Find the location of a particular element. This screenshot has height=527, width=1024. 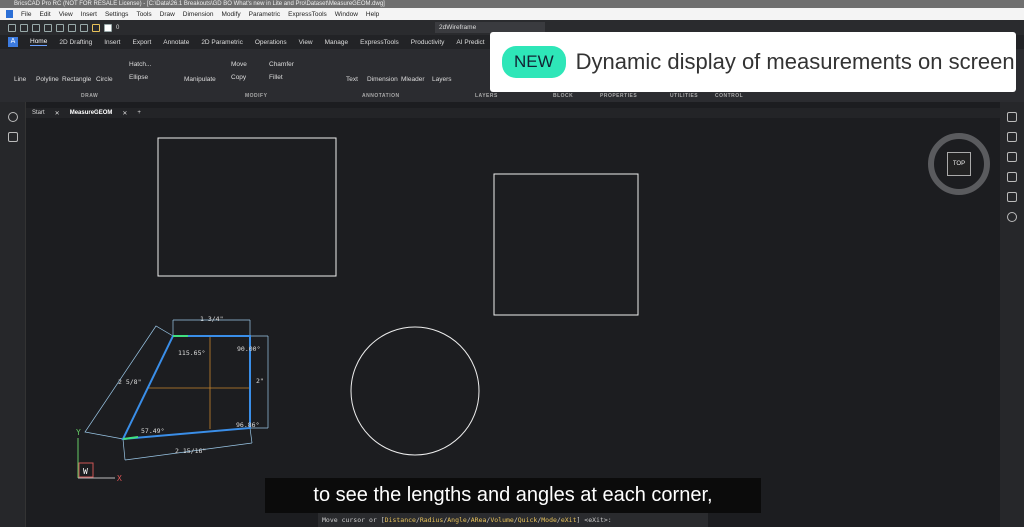

option-quick: Quick is located at coordinates (528, 520).